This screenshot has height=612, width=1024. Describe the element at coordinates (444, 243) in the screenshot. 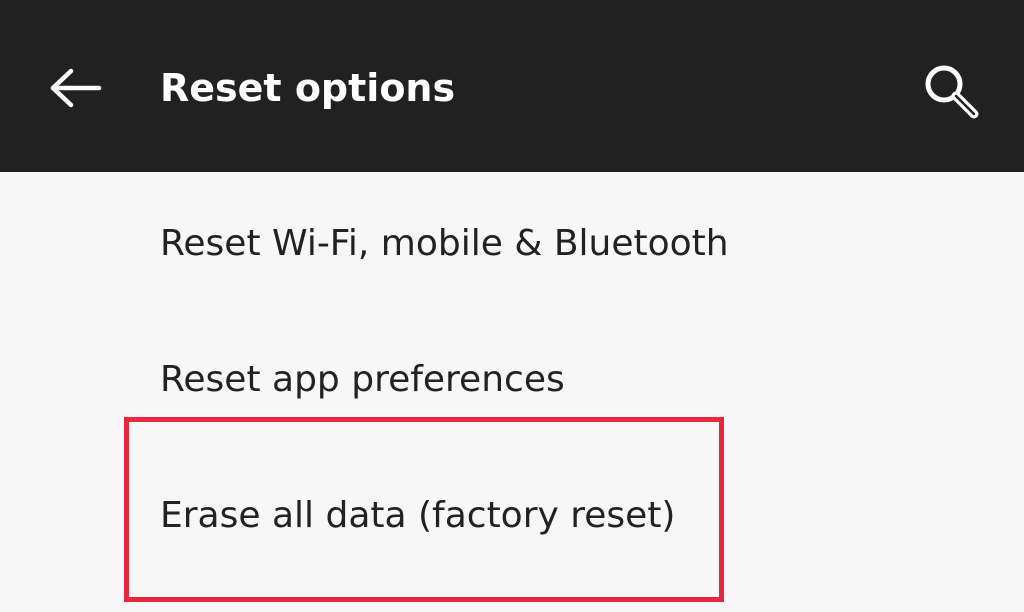

I see `list-item-label: Reset Wi-Fi, mobile & Bluetooth` at that location.